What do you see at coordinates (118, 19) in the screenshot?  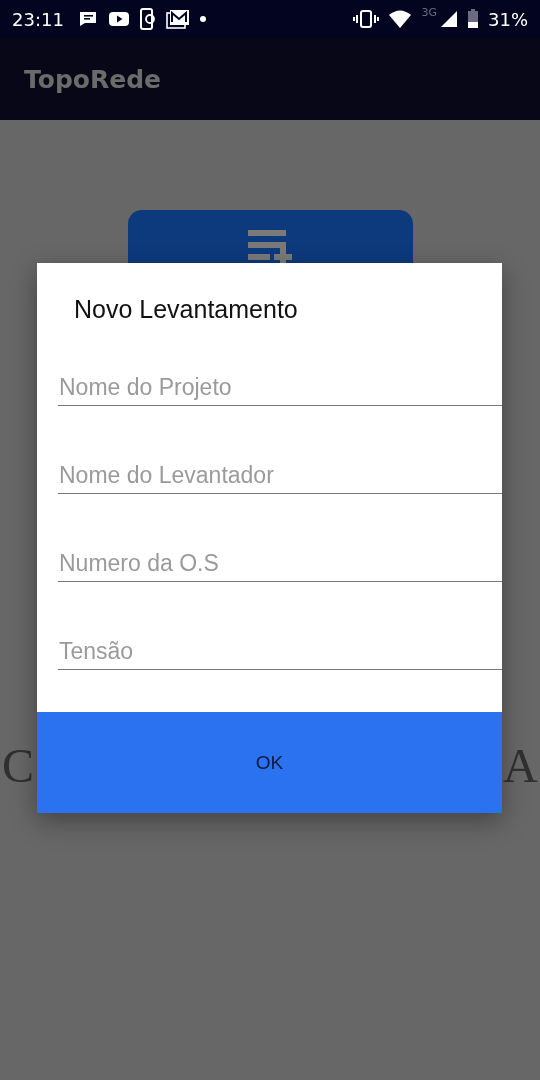 I see `play-icon` at bounding box center [118, 19].